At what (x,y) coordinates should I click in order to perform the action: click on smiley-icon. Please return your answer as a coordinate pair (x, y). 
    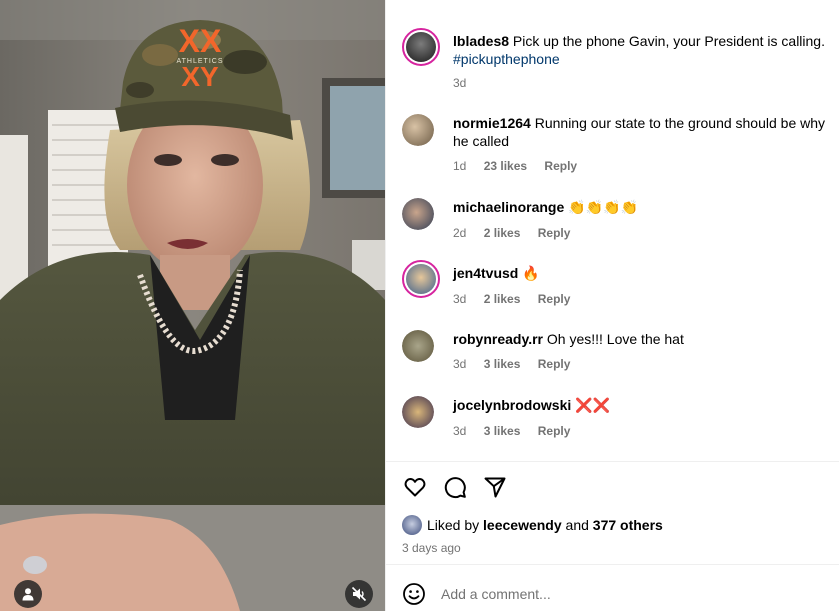
    Looking at the image, I should click on (414, 594).